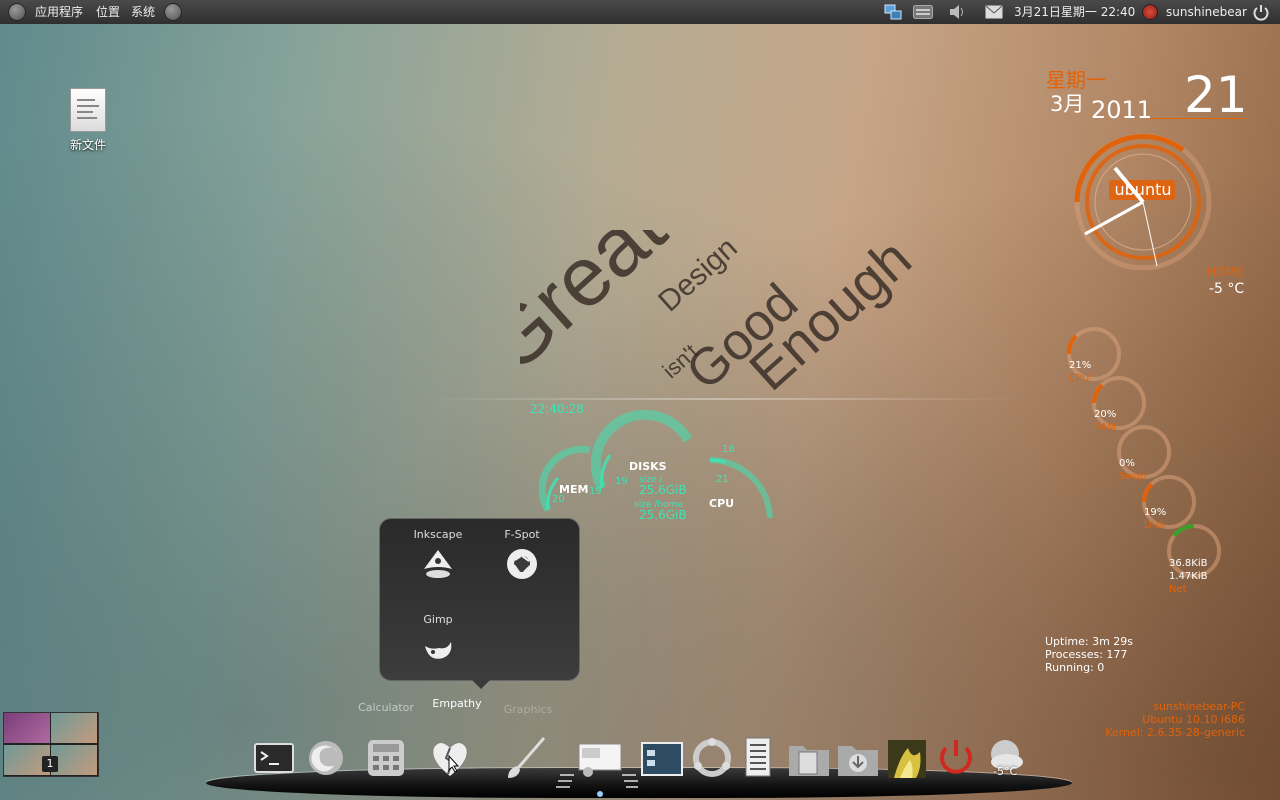  I want to click on conky-running: Running: 0, so click(1075, 667).